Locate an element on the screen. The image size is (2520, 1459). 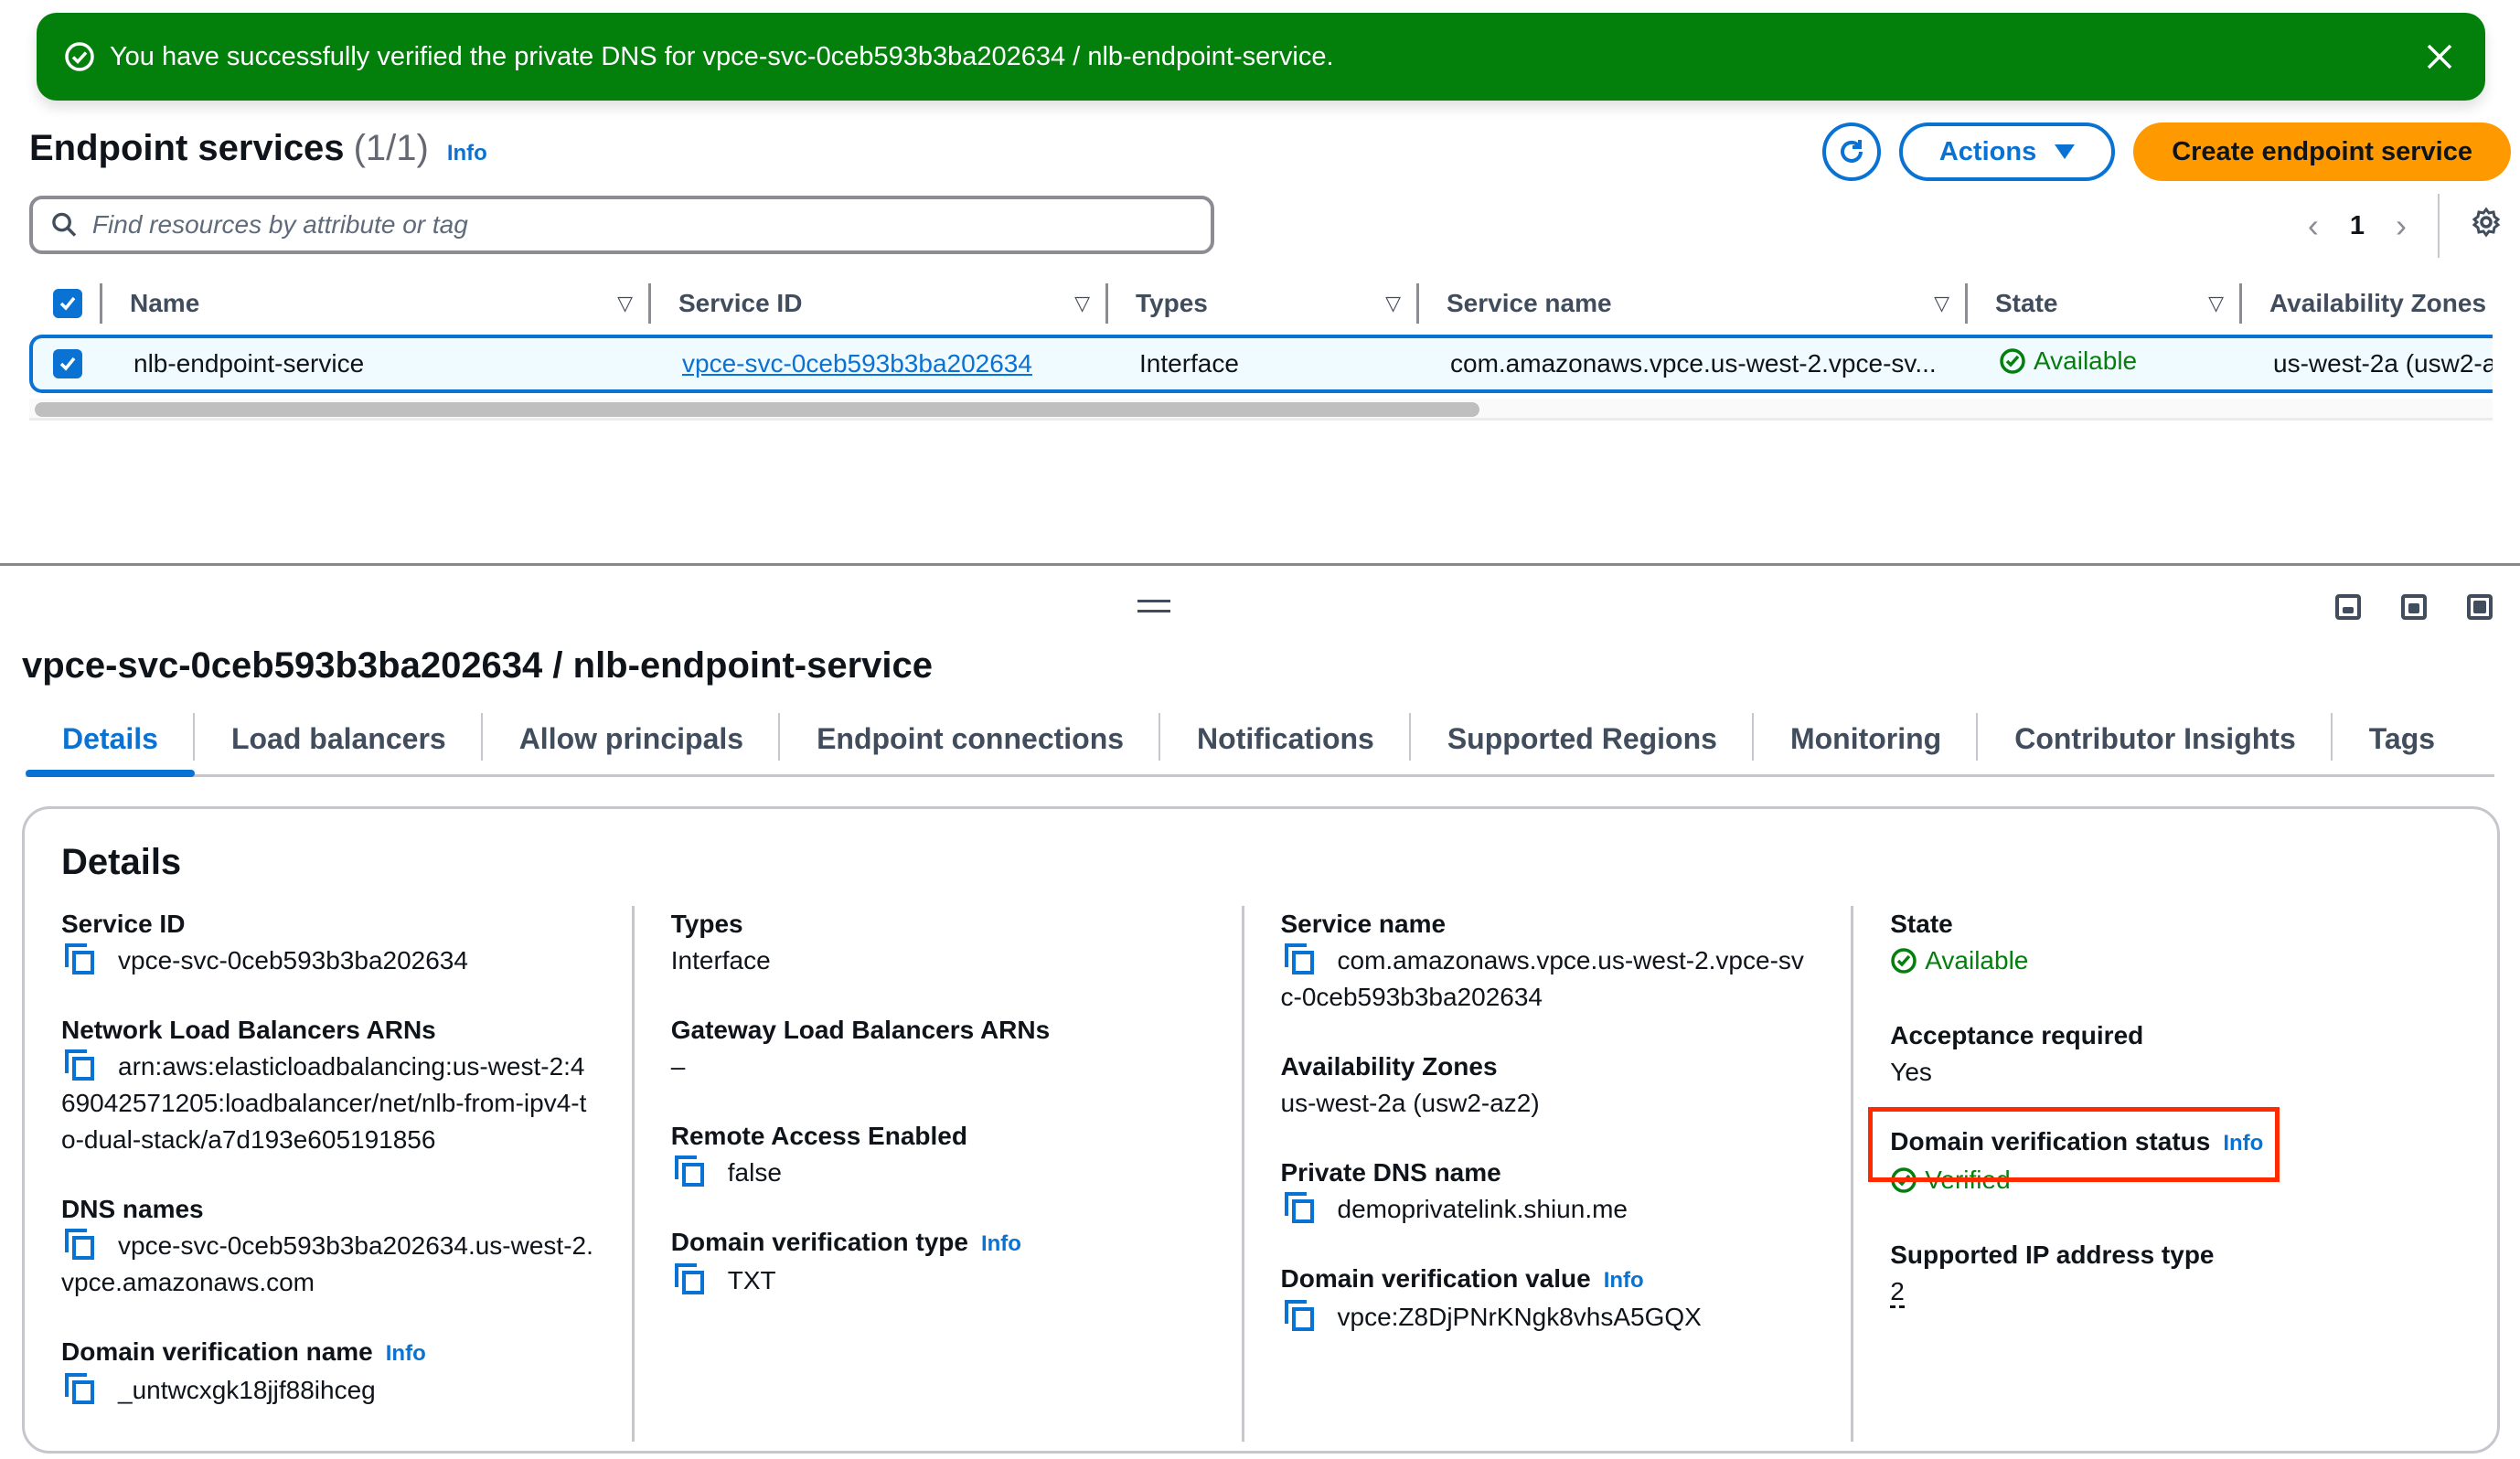
dismiss-flash-button is located at coordinates (2439, 56).